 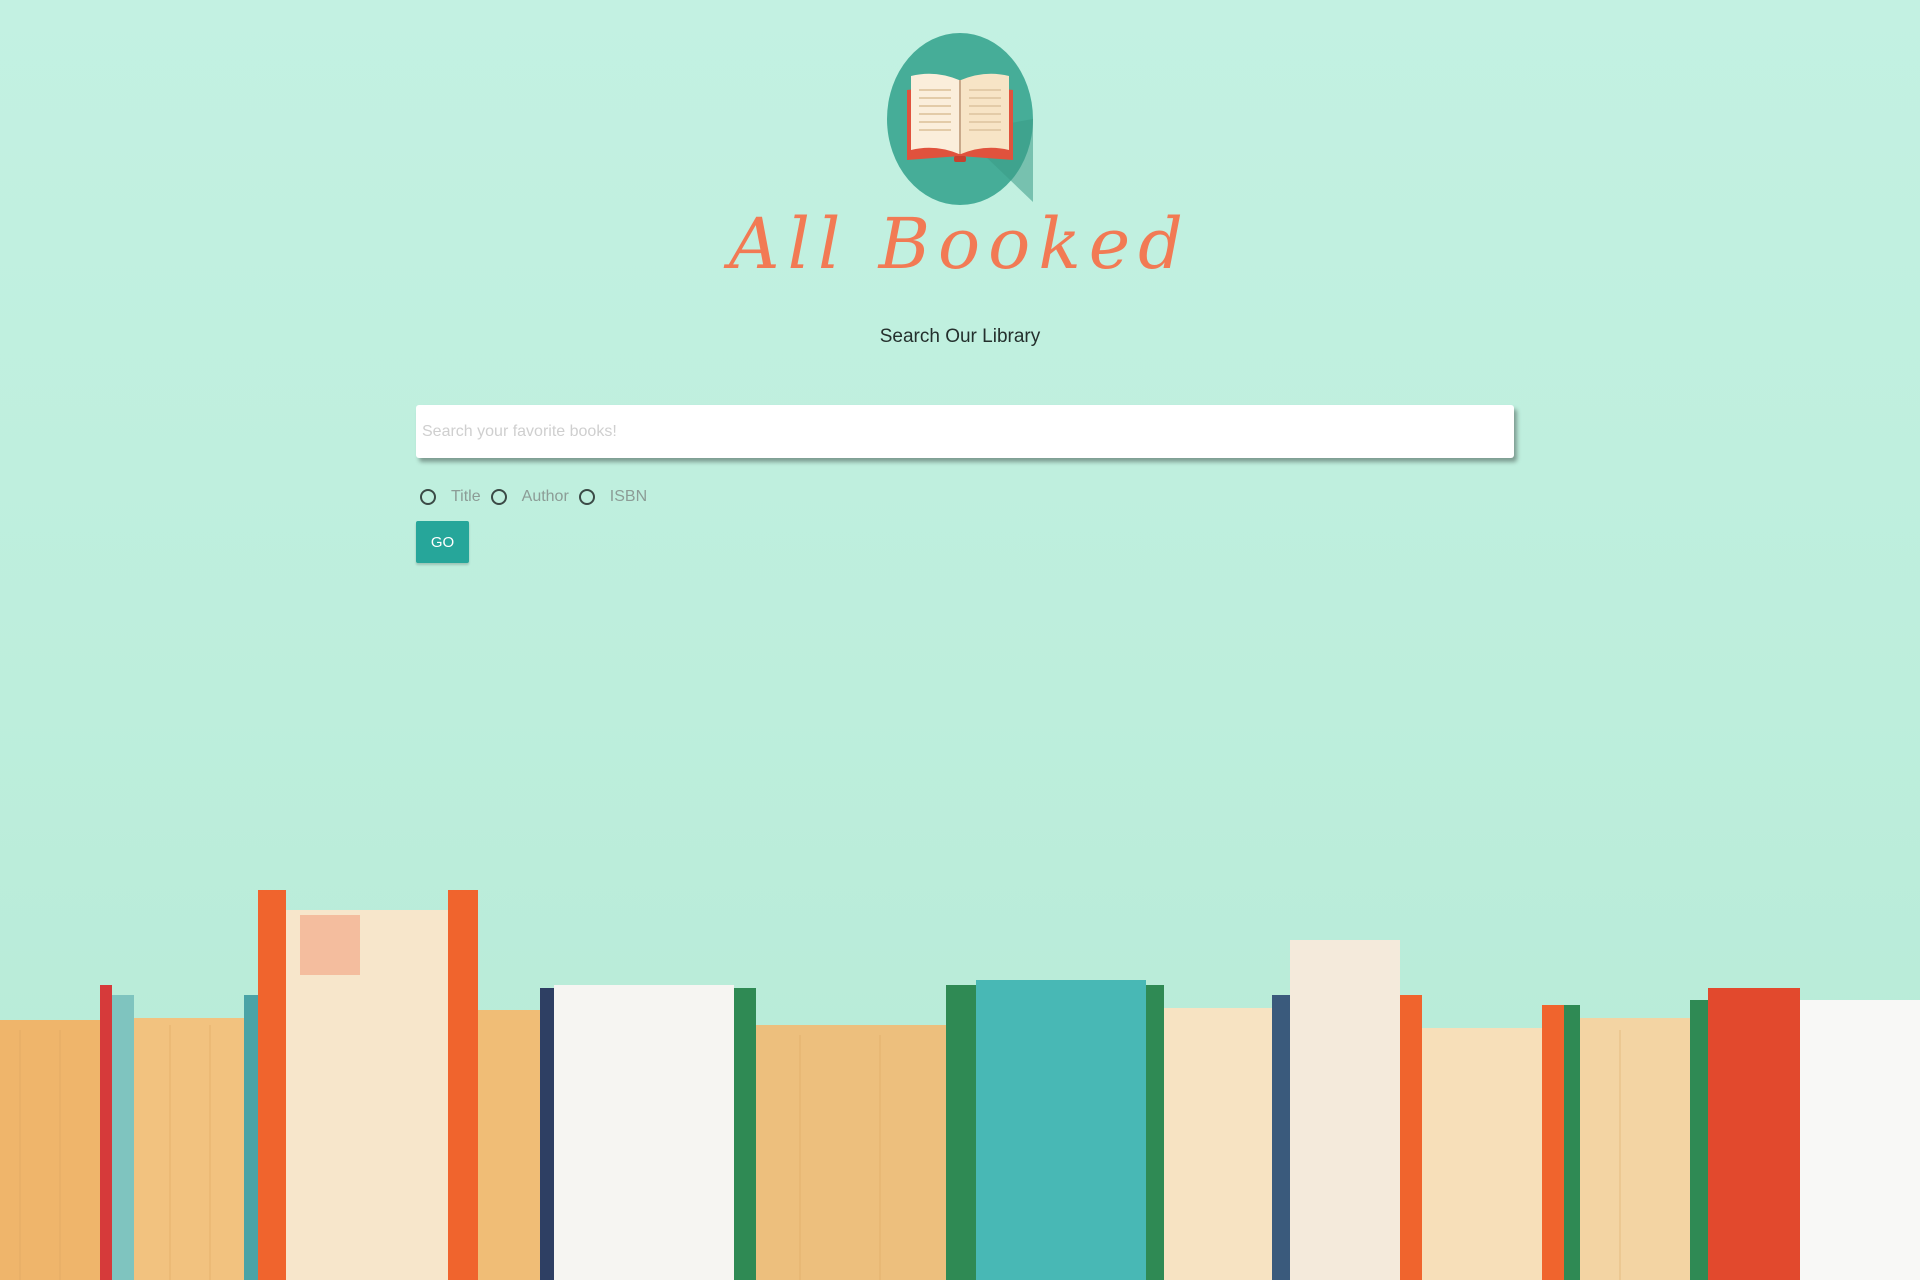 I want to click on radio-author-label: Author, so click(x=545, y=496).